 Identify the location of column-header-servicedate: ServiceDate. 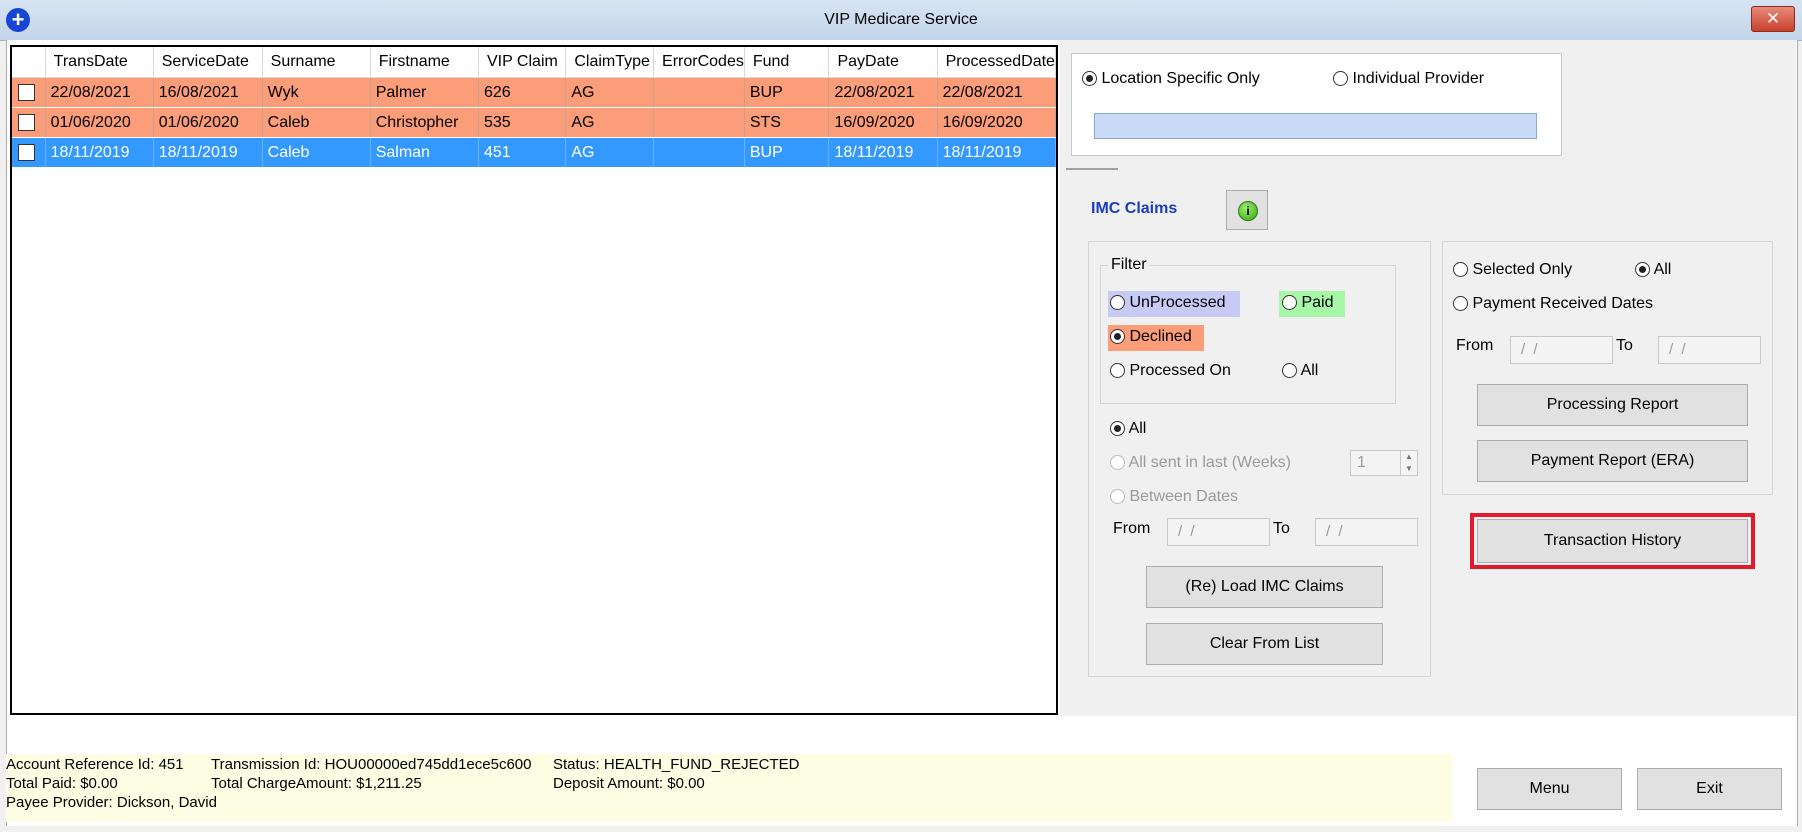
(208, 62).